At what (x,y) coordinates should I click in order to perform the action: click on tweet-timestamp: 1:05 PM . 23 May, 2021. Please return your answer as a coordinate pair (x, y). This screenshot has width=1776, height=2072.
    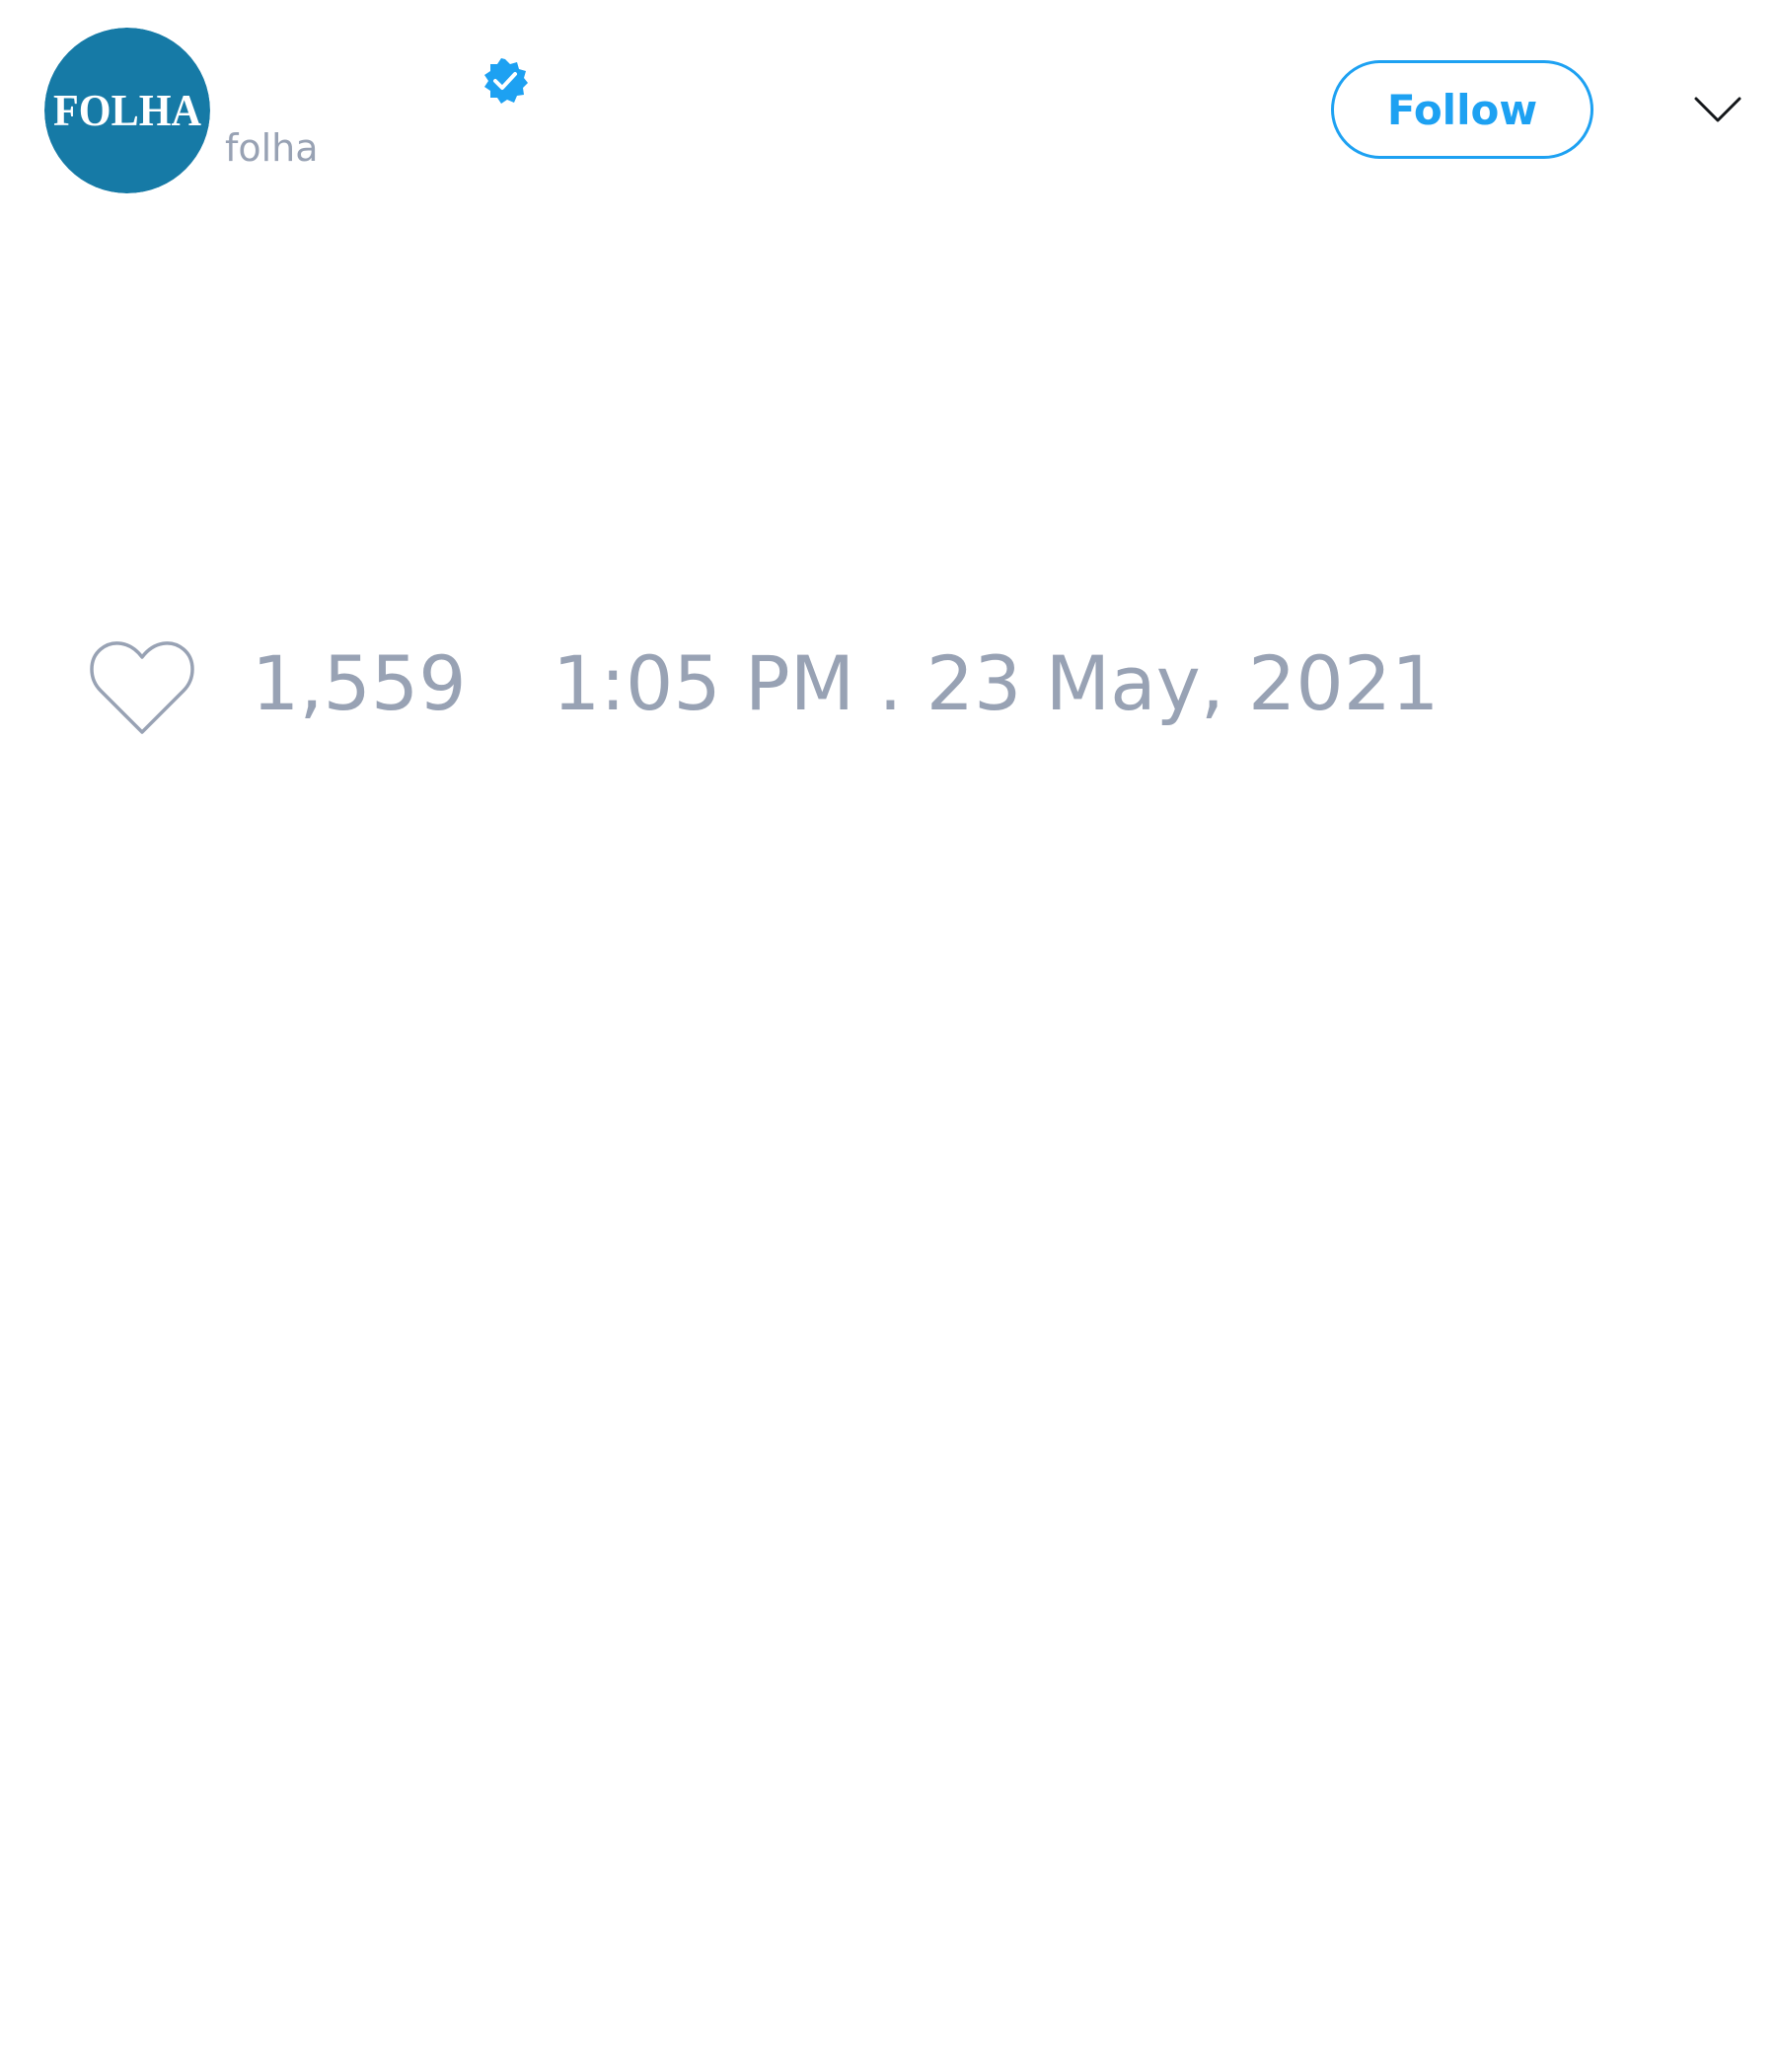
    Looking at the image, I should click on (996, 684).